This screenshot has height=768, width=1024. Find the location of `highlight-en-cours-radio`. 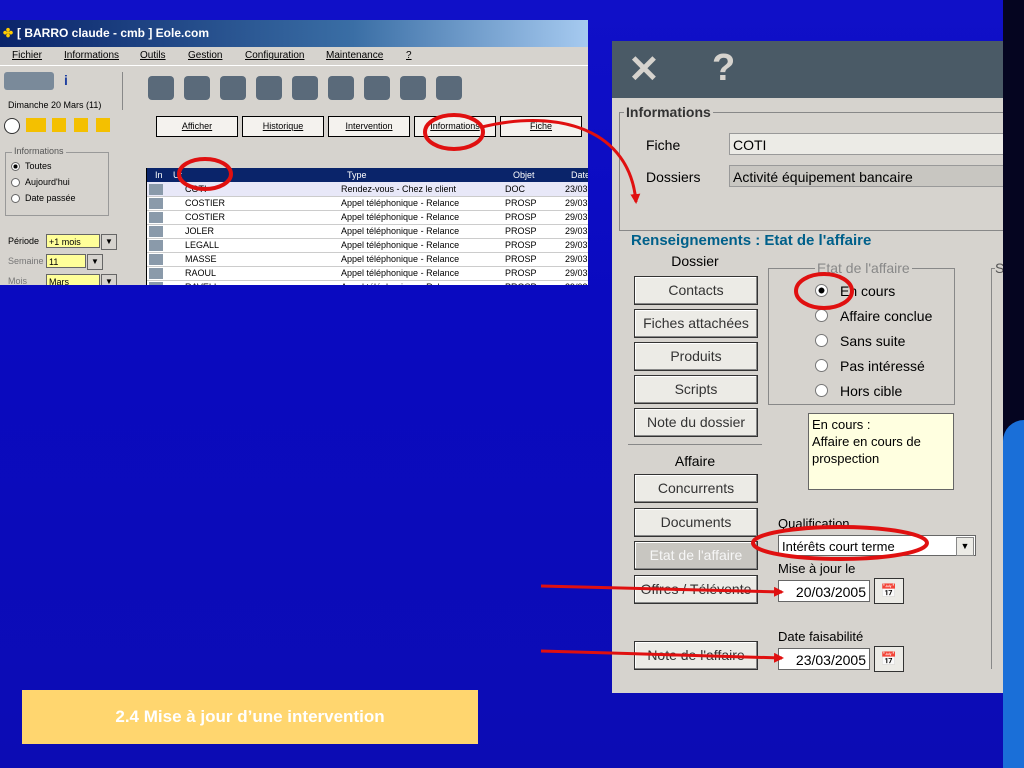

highlight-en-cours-radio is located at coordinates (824, 291).